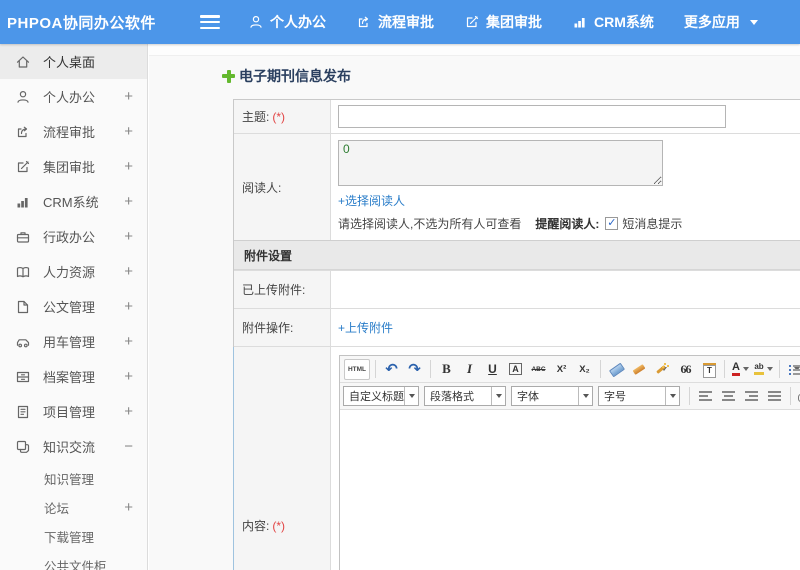  I want to click on sidebar-item-个人桌面: 个人桌面, so click(73, 61).